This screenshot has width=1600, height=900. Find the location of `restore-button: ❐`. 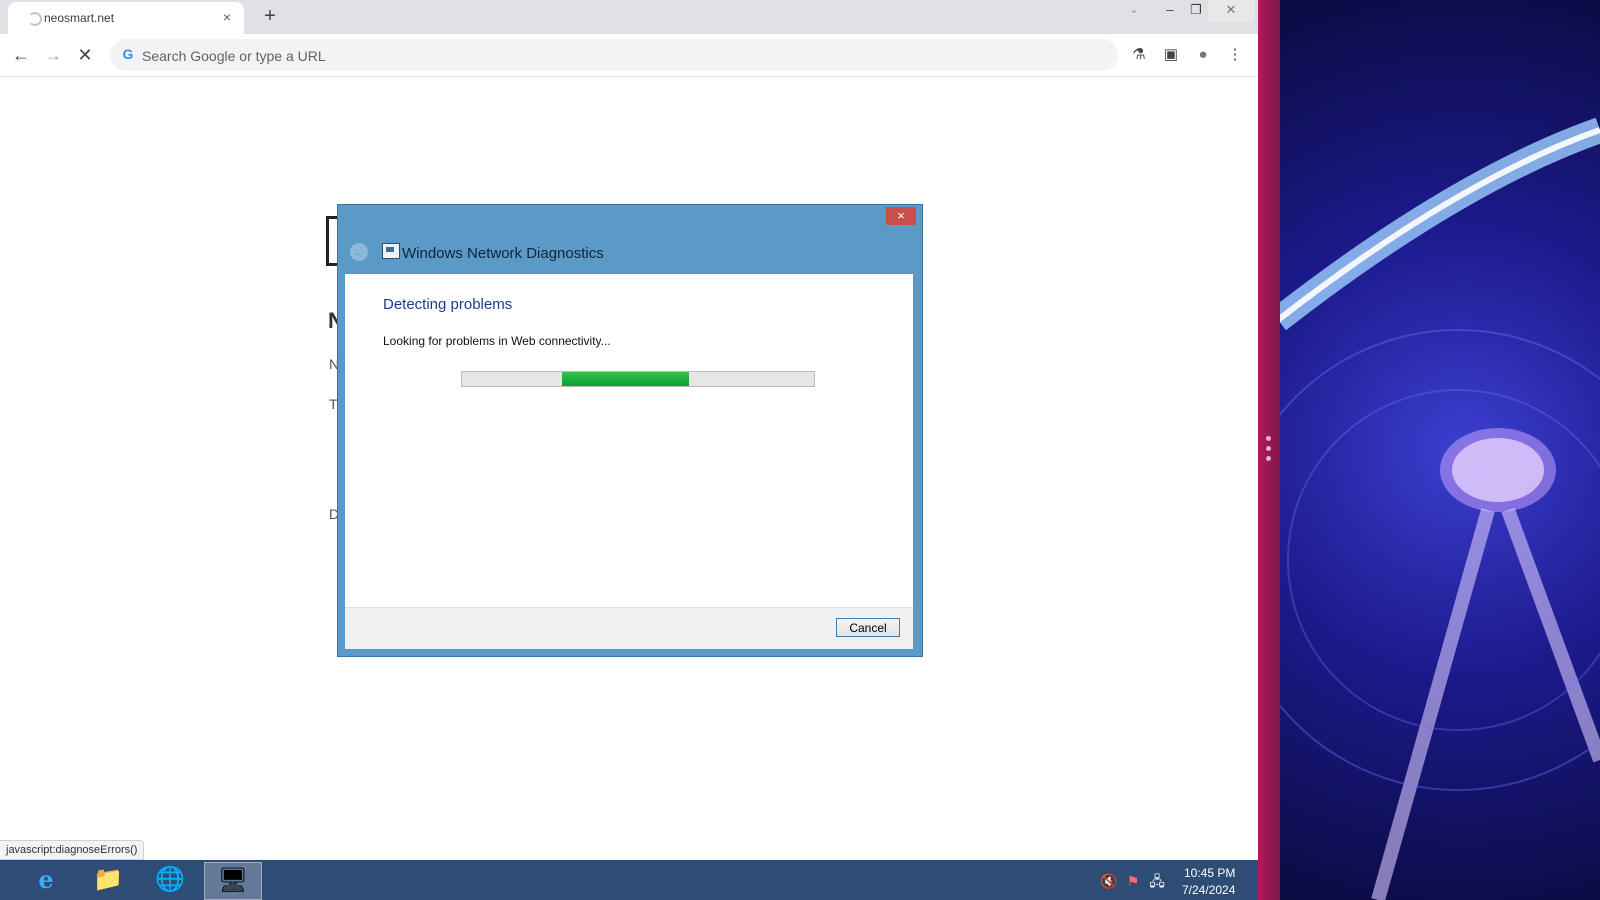

restore-button: ❐ is located at coordinates (1196, 11).